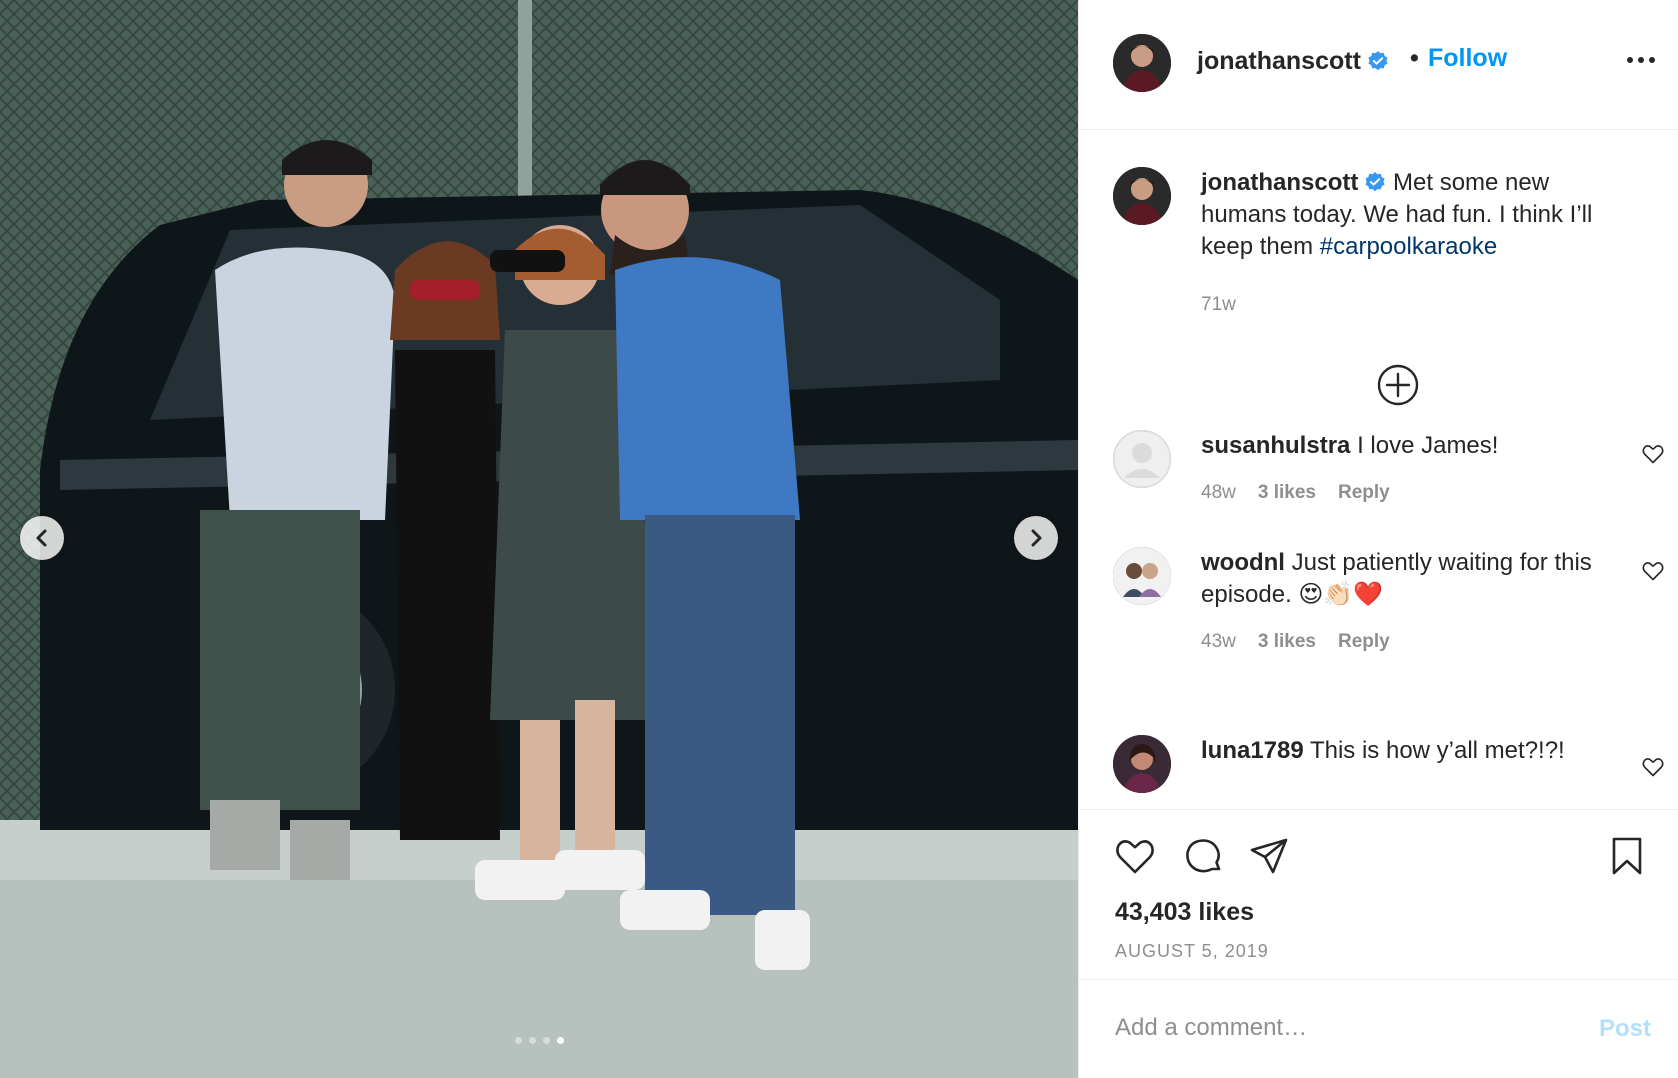  I want to click on comment-timestamp: 43w, so click(1218, 642).